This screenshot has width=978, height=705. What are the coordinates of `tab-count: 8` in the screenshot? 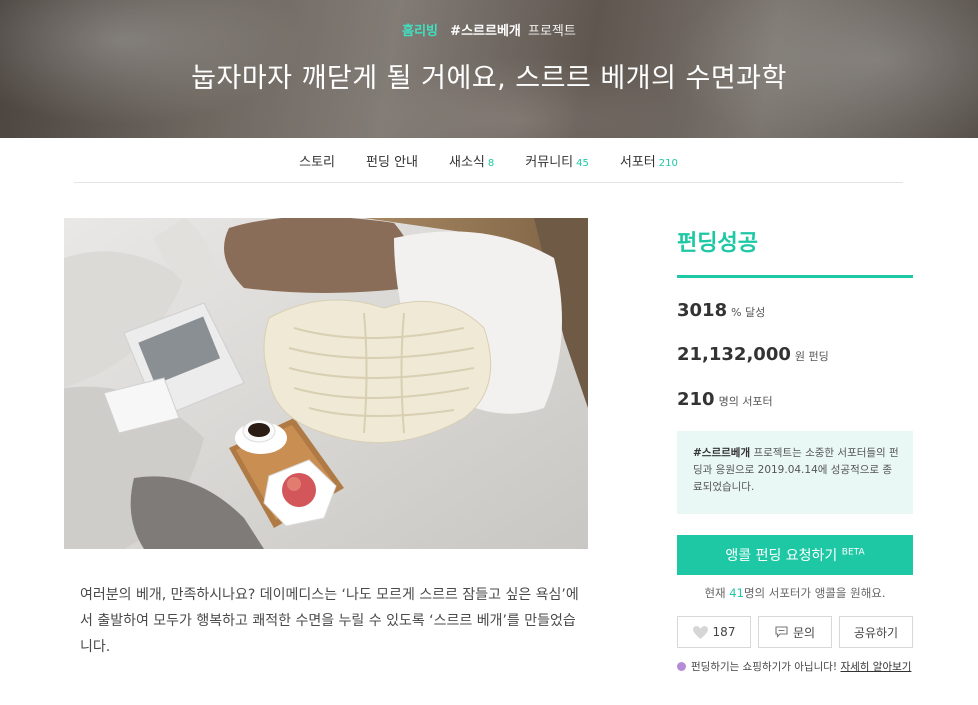 It's located at (491, 163).